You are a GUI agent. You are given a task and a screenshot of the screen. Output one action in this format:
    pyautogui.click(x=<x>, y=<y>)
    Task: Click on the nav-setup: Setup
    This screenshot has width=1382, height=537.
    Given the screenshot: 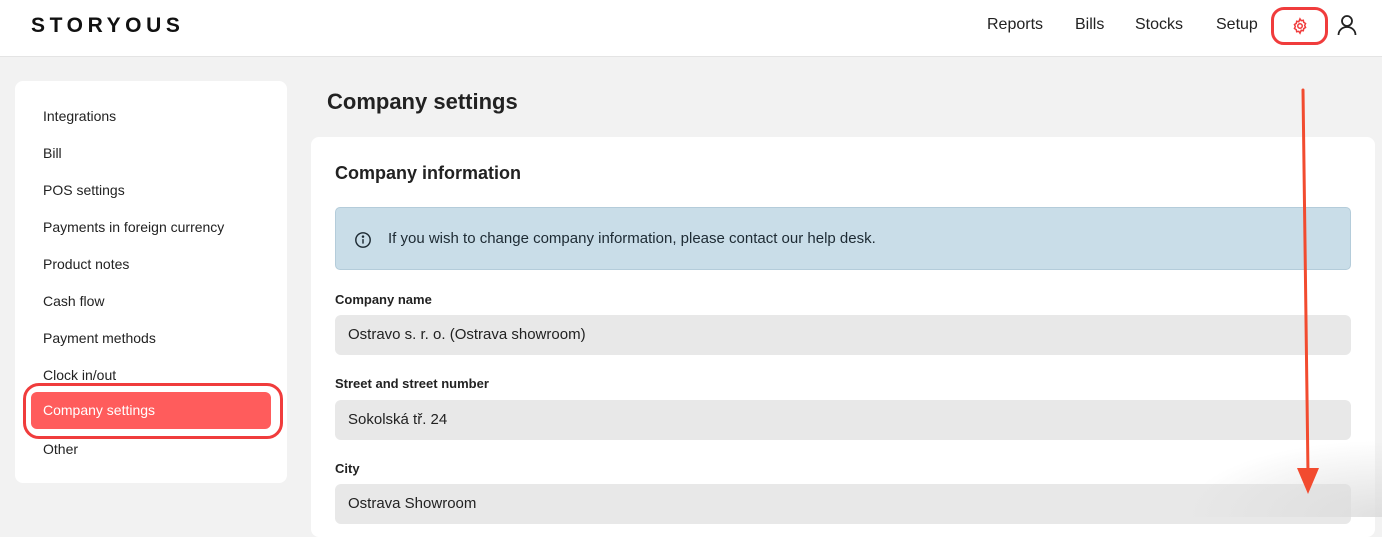 What is the action you would take?
    pyautogui.click(x=1237, y=25)
    